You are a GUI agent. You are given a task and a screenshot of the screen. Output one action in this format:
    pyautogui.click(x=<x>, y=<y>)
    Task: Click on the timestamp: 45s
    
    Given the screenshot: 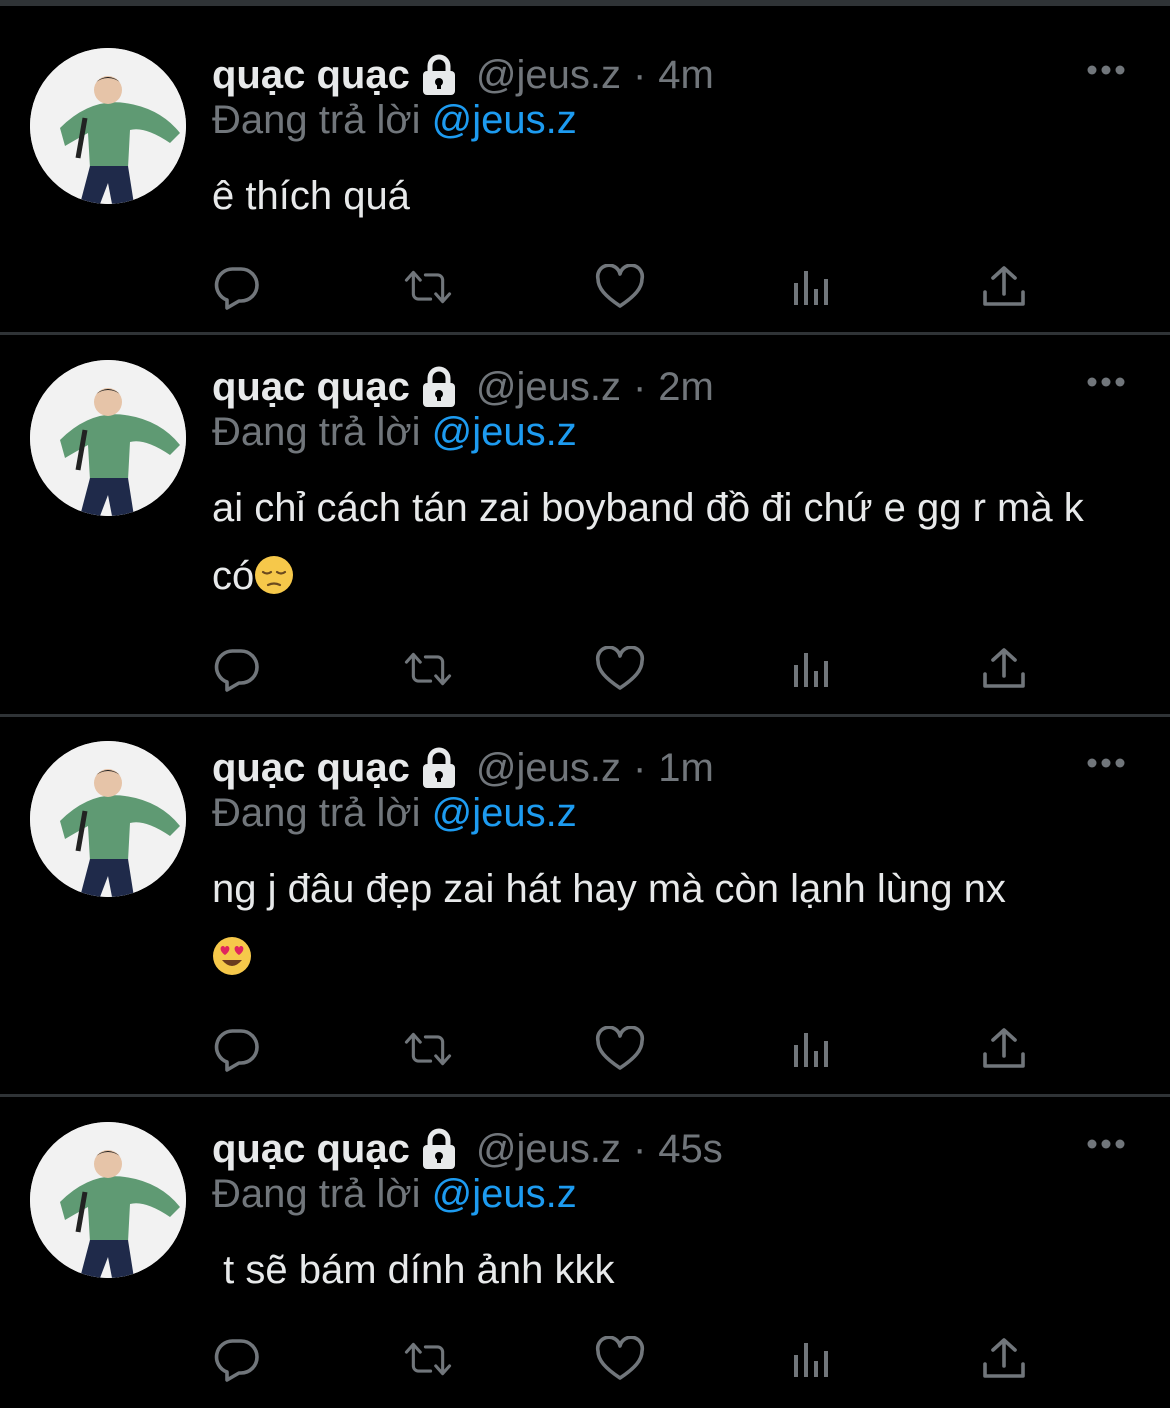 What is the action you would take?
    pyautogui.click(x=690, y=1149)
    